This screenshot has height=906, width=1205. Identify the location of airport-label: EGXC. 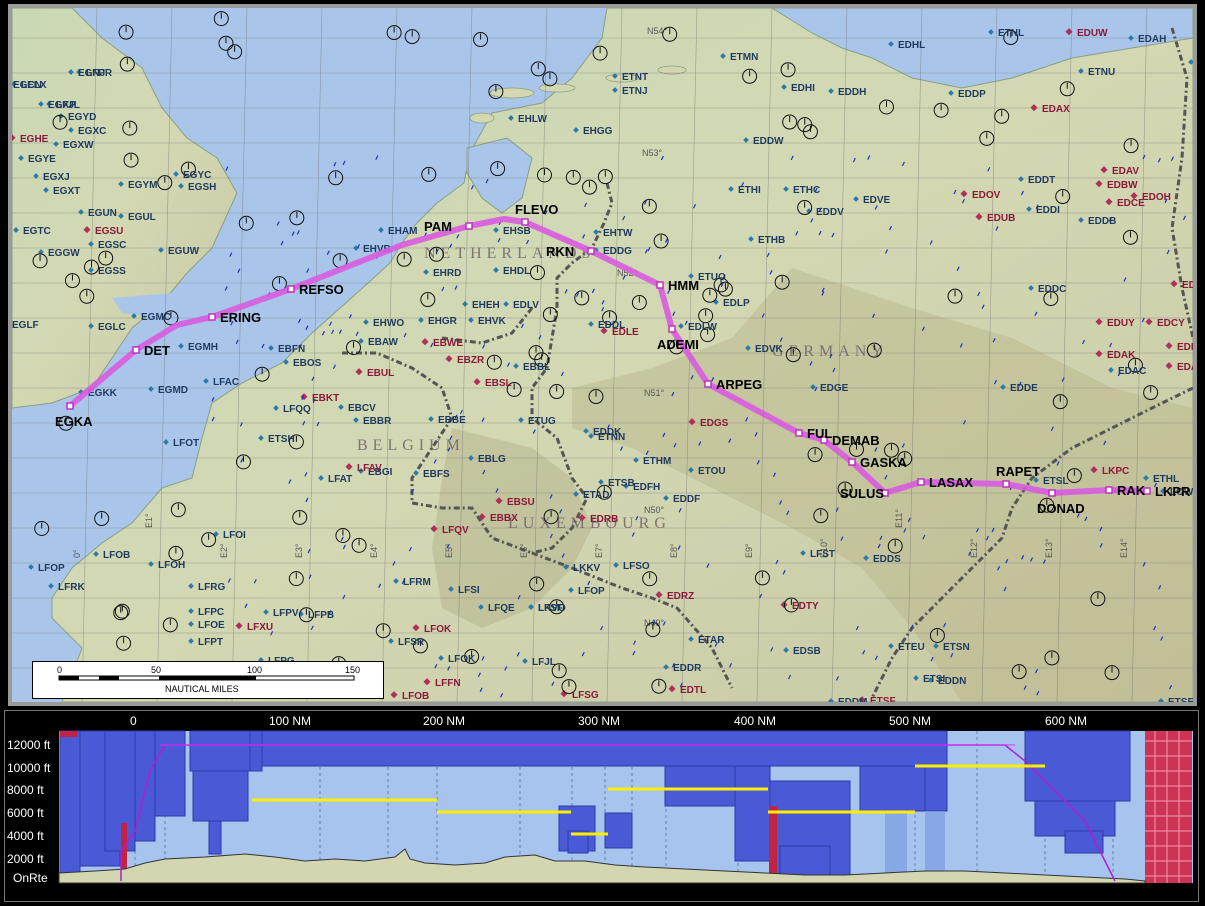
(92, 131).